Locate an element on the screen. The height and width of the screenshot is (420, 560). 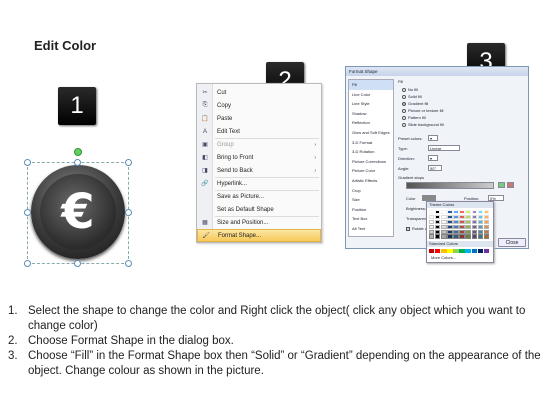
fill-option-2: Gradient fill is located at coordinates (415, 103).